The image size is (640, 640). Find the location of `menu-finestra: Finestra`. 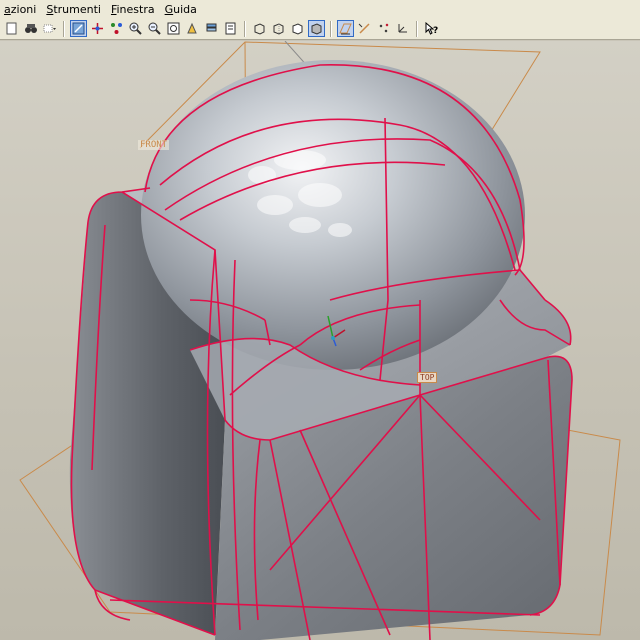

menu-finestra: Finestra is located at coordinates (134, 9).